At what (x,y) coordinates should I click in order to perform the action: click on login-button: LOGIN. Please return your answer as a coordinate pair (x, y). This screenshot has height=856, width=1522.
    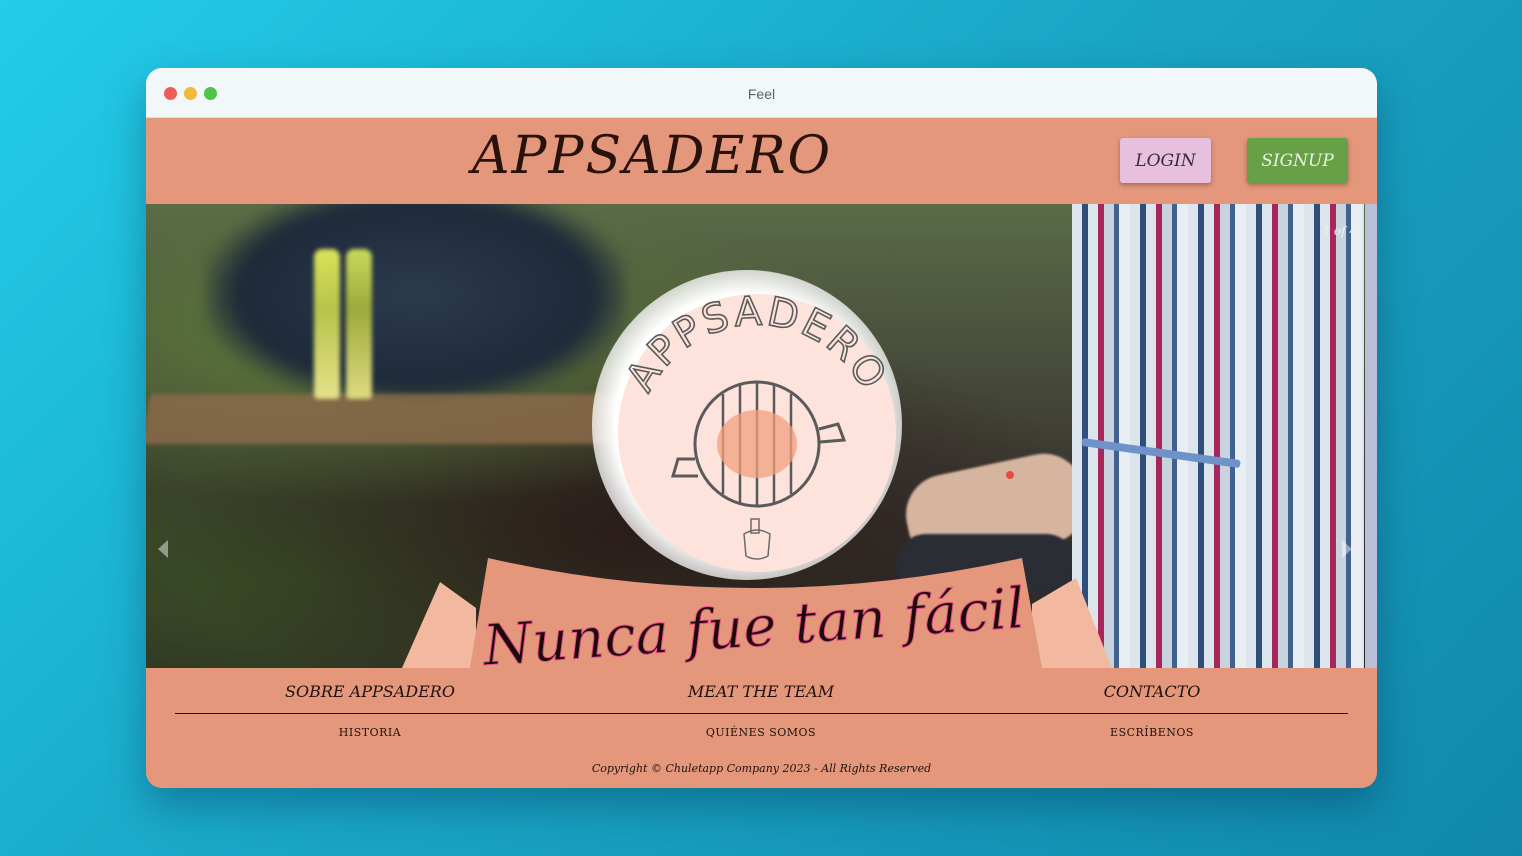
    Looking at the image, I should click on (1165, 160).